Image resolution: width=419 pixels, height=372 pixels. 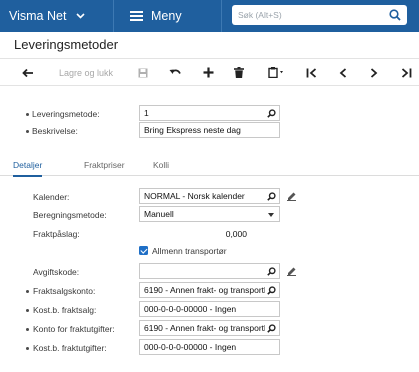 I want to click on floppy-icon, so click(x=143, y=72).